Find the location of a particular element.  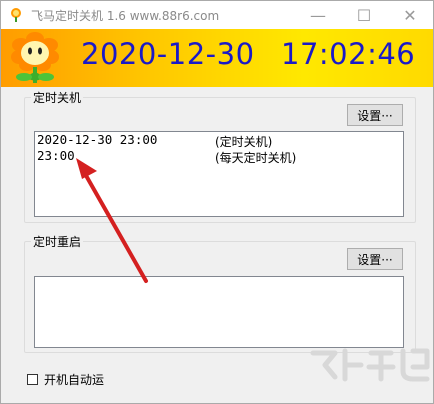

list-item: 23:00 is located at coordinates (56, 155).